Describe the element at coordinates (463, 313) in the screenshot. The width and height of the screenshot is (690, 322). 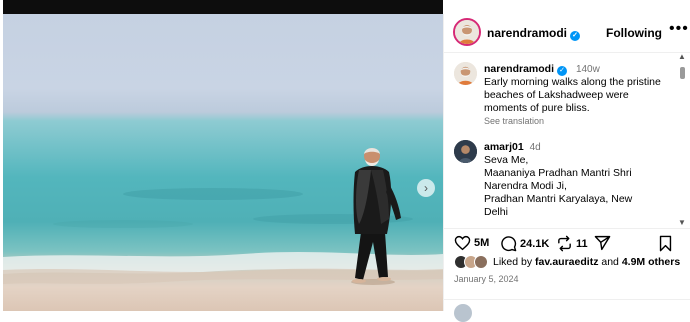
I see `current-user-avatar` at that location.